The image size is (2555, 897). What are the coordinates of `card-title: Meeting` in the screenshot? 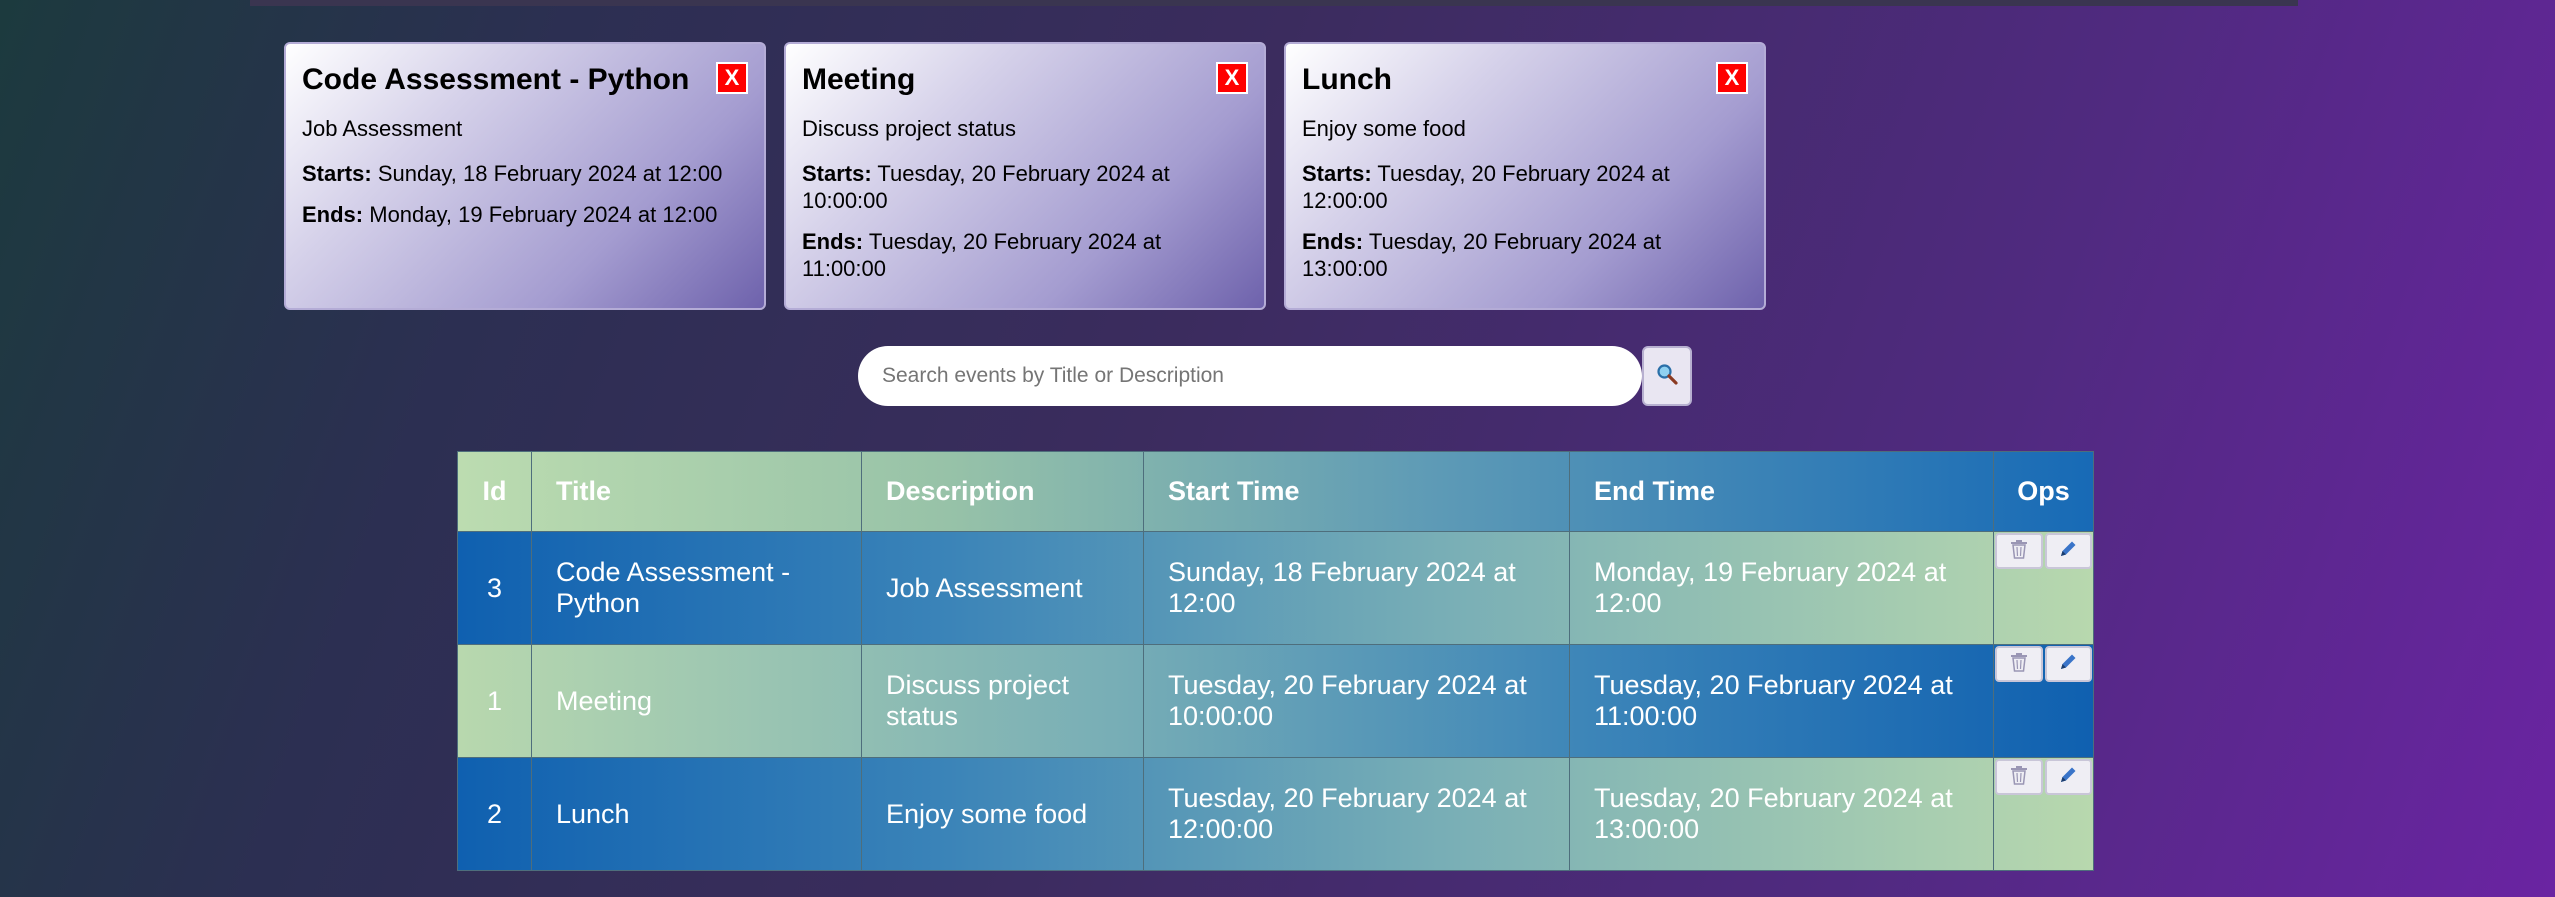 It's located at (859, 79).